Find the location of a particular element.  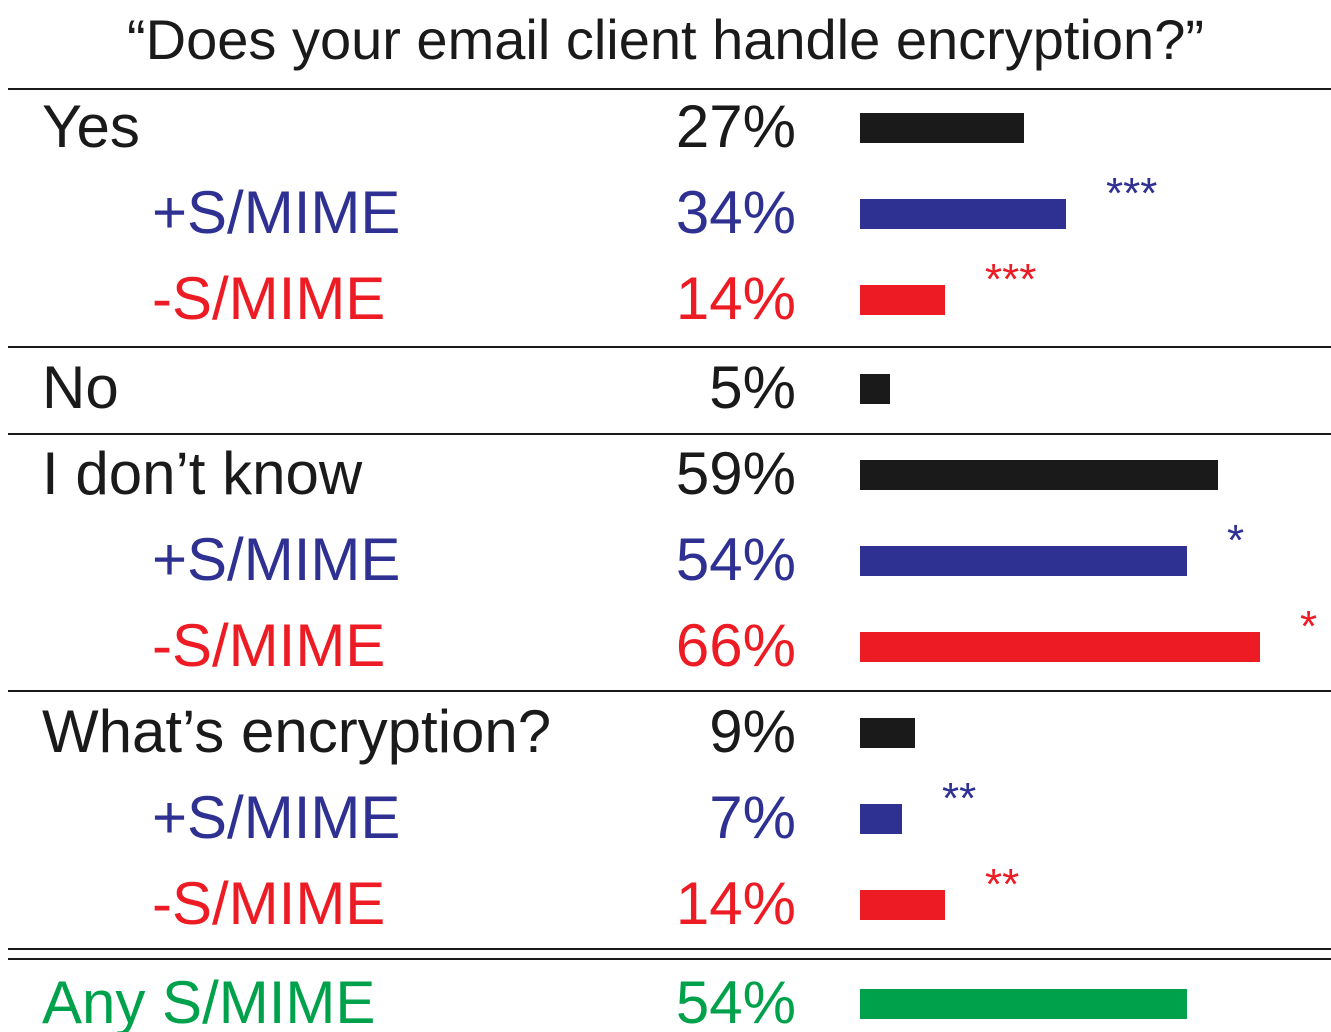

percent-label: 27% is located at coordinates (735, 126).